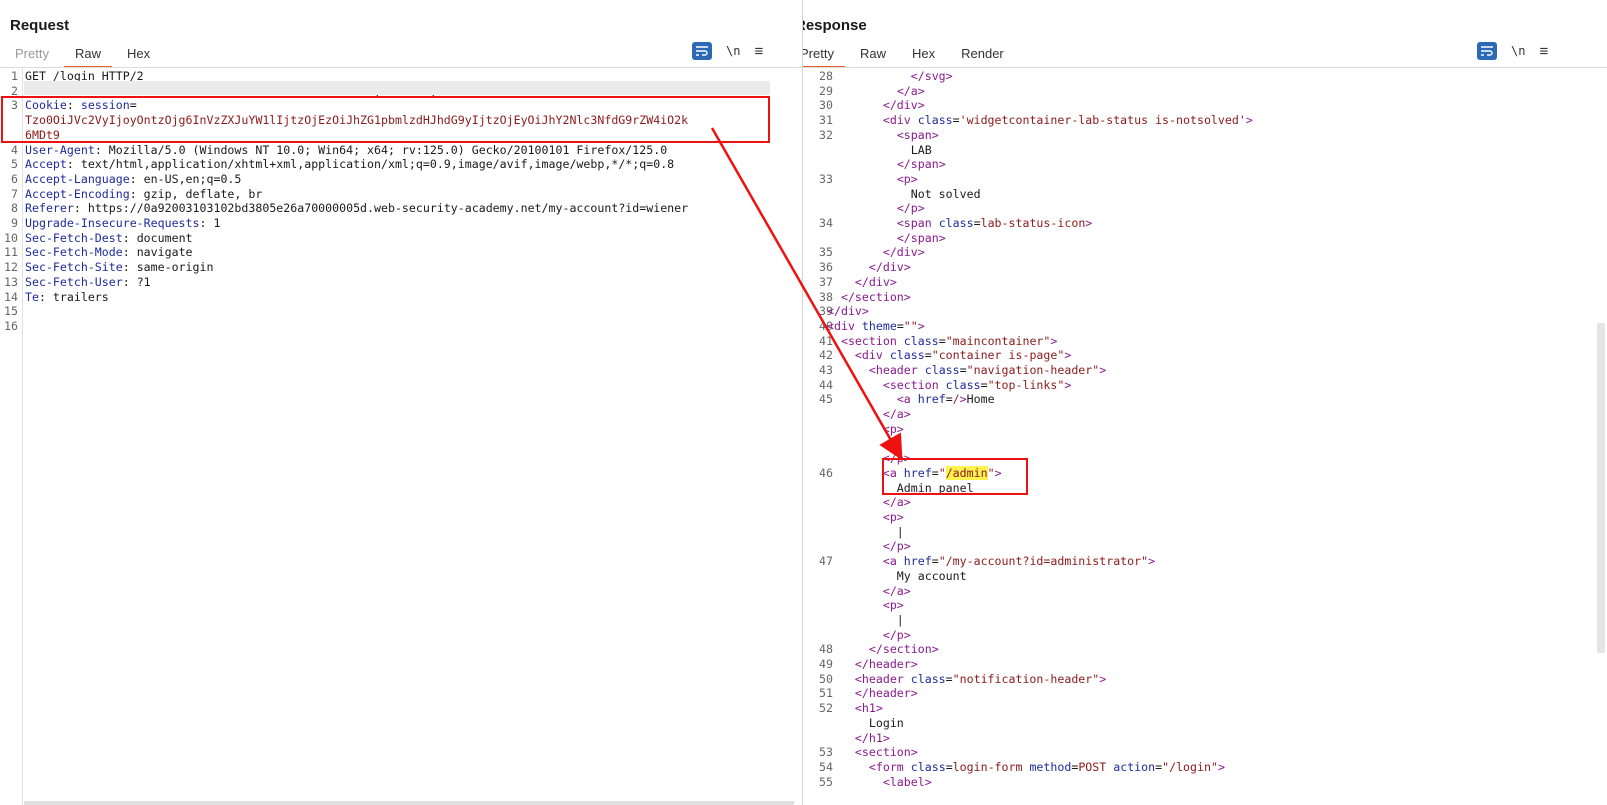  I want to click on request-horizontal-scrollbar, so click(409, 803).